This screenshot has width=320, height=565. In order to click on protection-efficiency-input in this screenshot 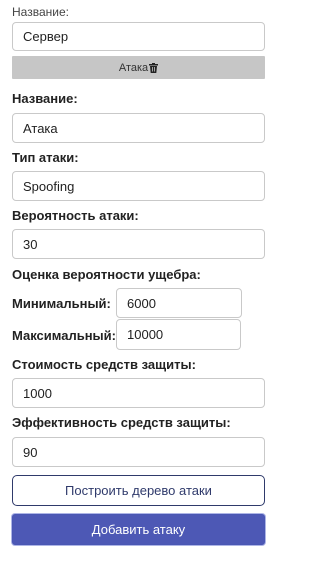, I will do `click(138, 452)`.